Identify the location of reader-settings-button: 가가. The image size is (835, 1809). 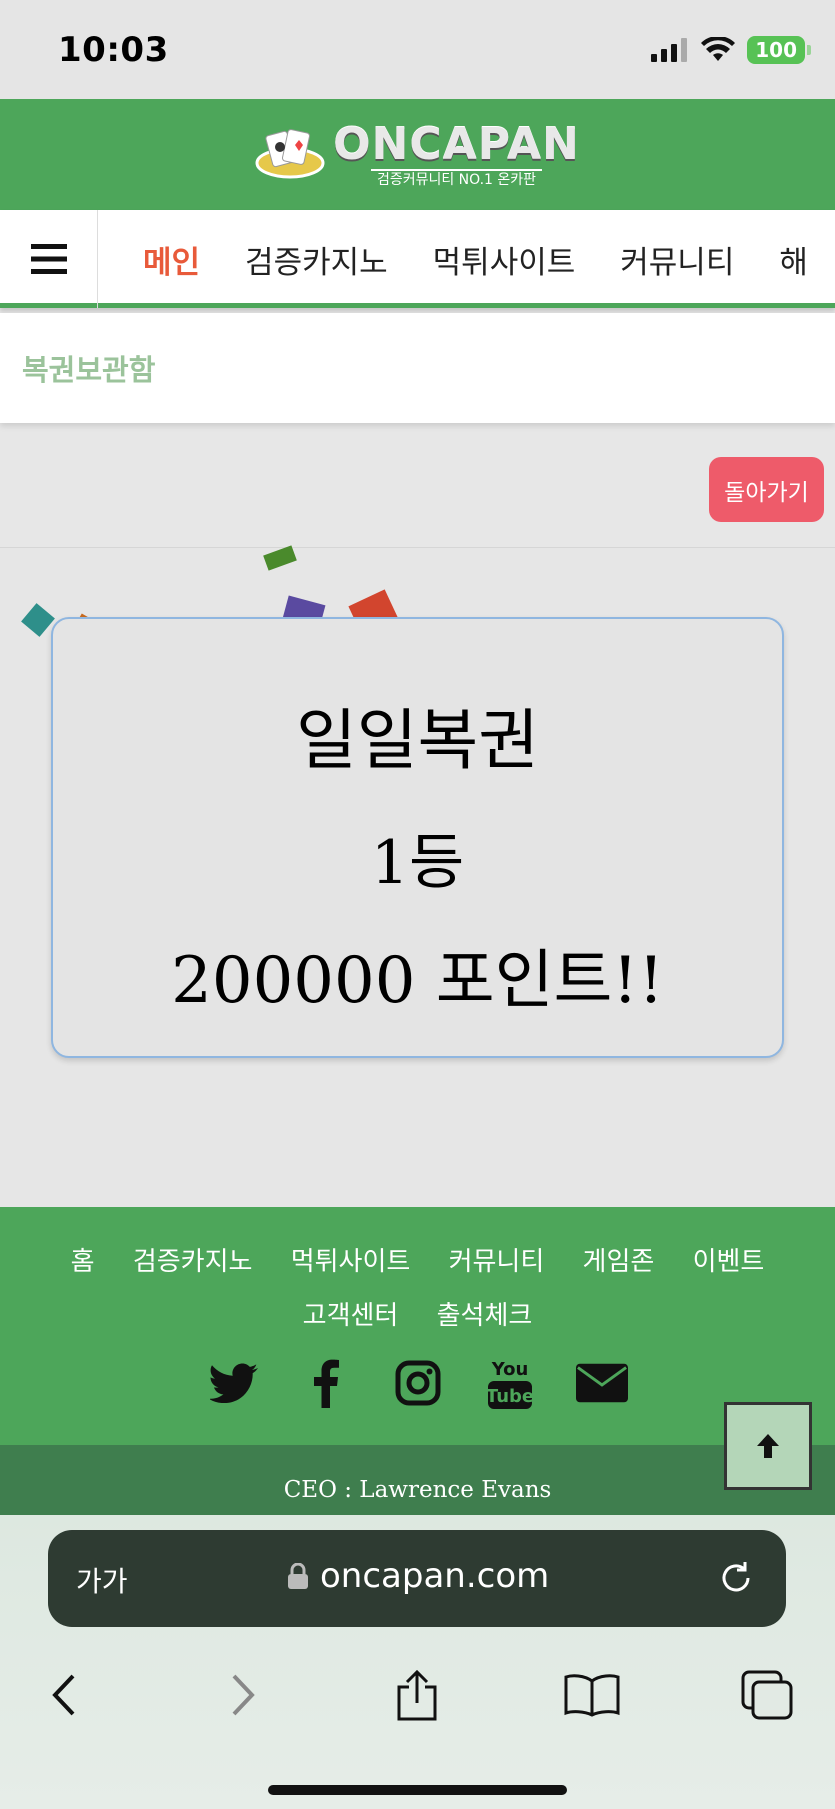
(102, 1580).